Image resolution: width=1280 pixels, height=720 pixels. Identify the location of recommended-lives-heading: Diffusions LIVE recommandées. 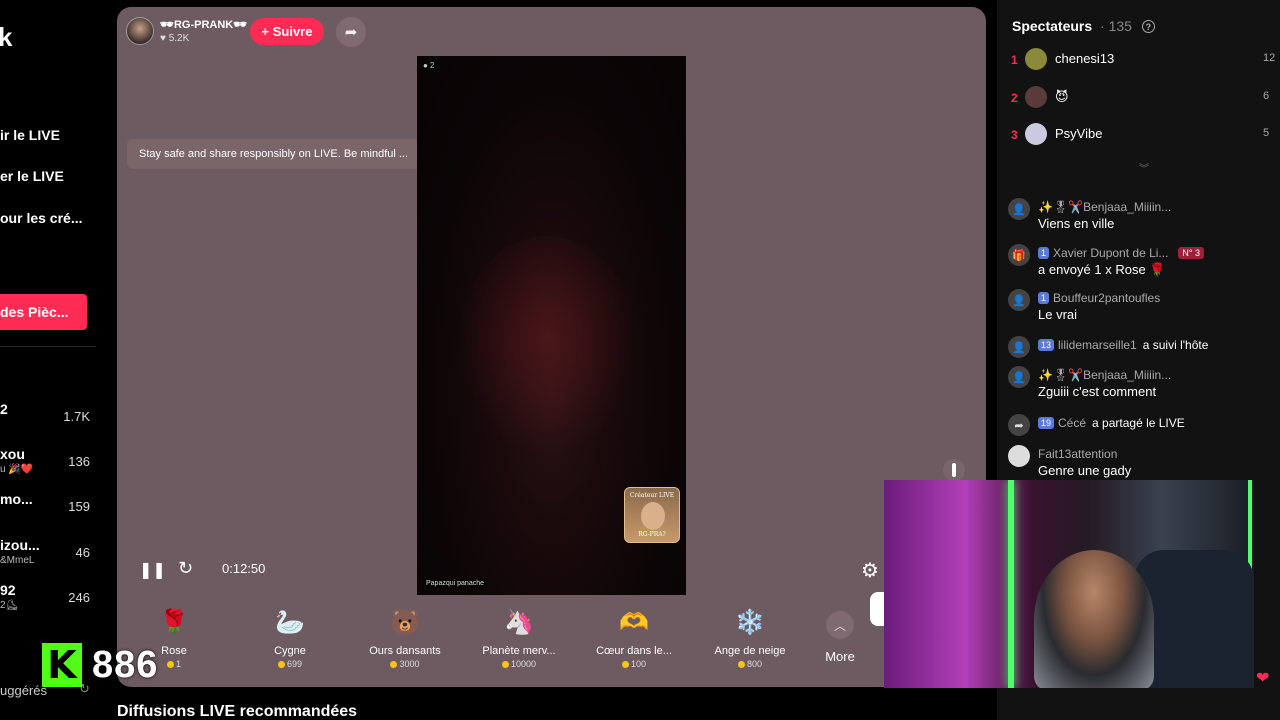
(237, 711).